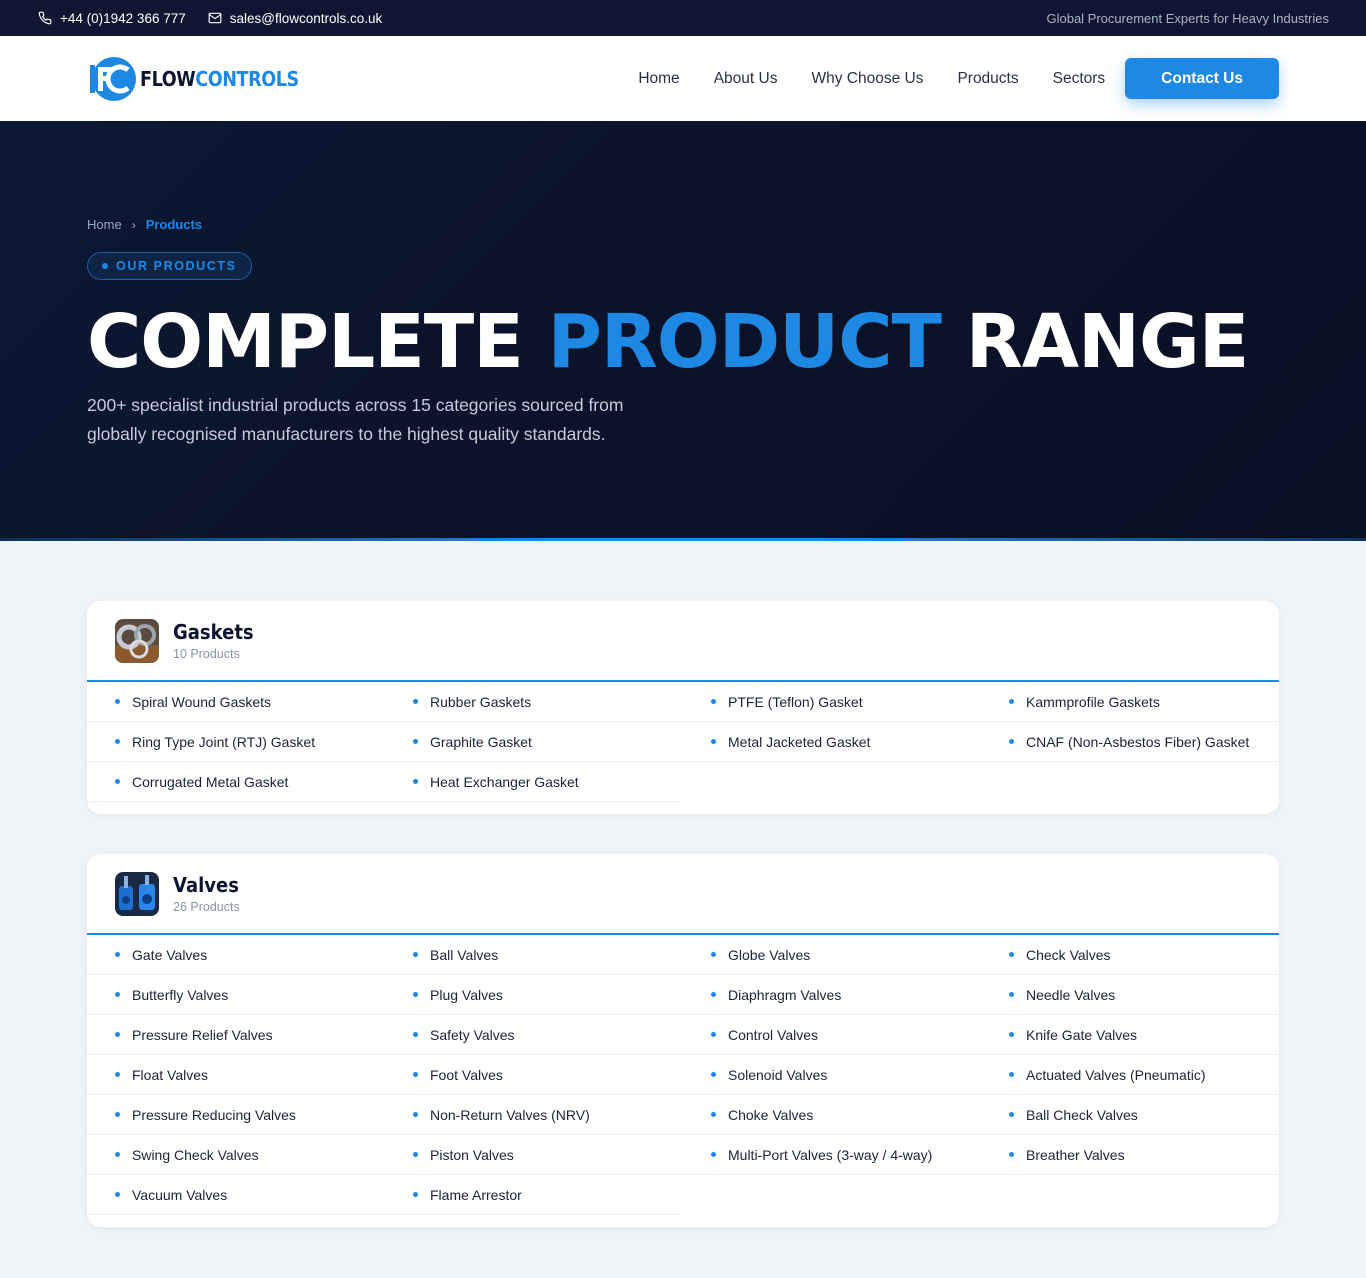 The image size is (1366, 1278). What do you see at coordinates (214, 1114) in the screenshot?
I see `product-label: Pressure Reducing Valves` at bounding box center [214, 1114].